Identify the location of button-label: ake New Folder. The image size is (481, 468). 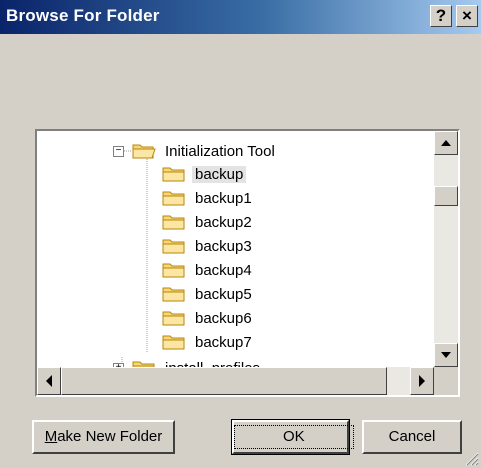
(110, 436).